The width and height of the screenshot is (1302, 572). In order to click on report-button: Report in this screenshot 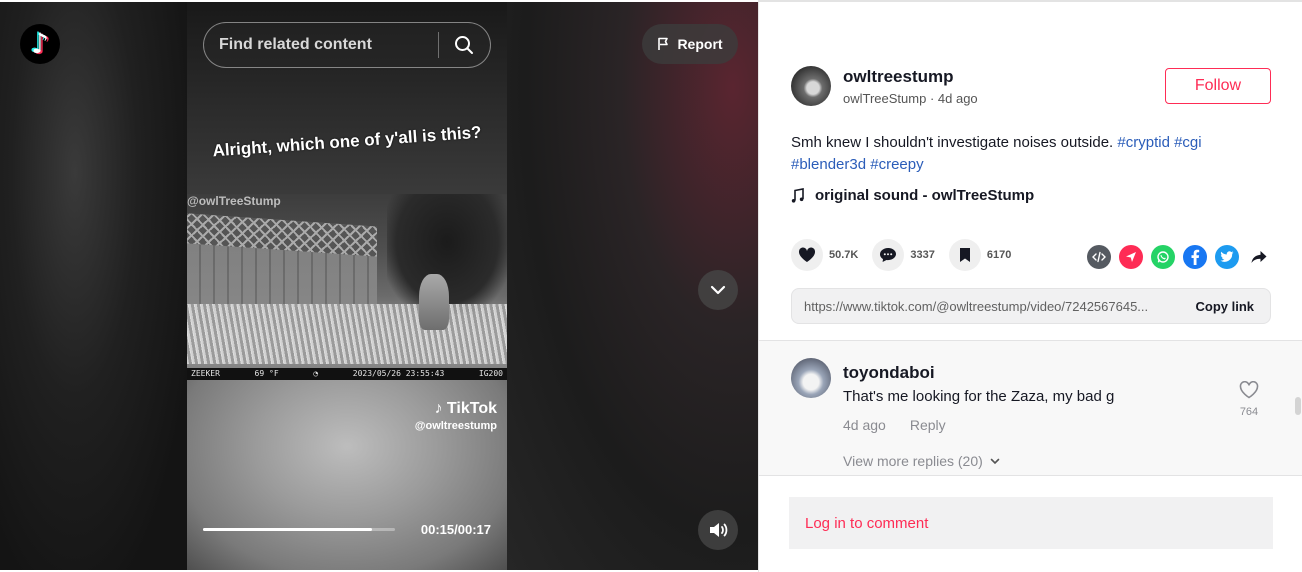, I will do `click(690, 44)`.